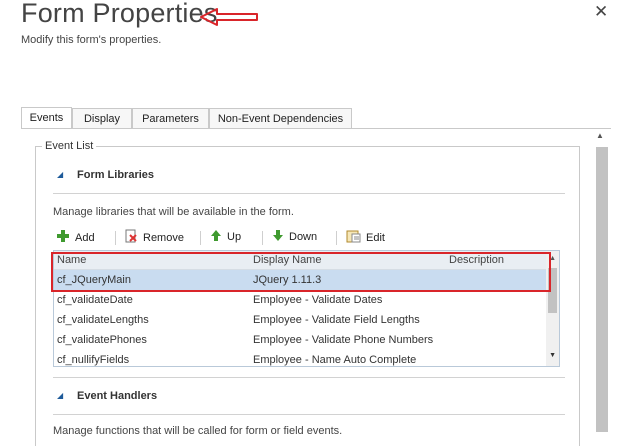 This screenshot has height=446, width=624. What do you see at coordinates (94, 280) in the screenshot?
I see `row-name: cf_JQueryMain` at bounding box center [94, 280].